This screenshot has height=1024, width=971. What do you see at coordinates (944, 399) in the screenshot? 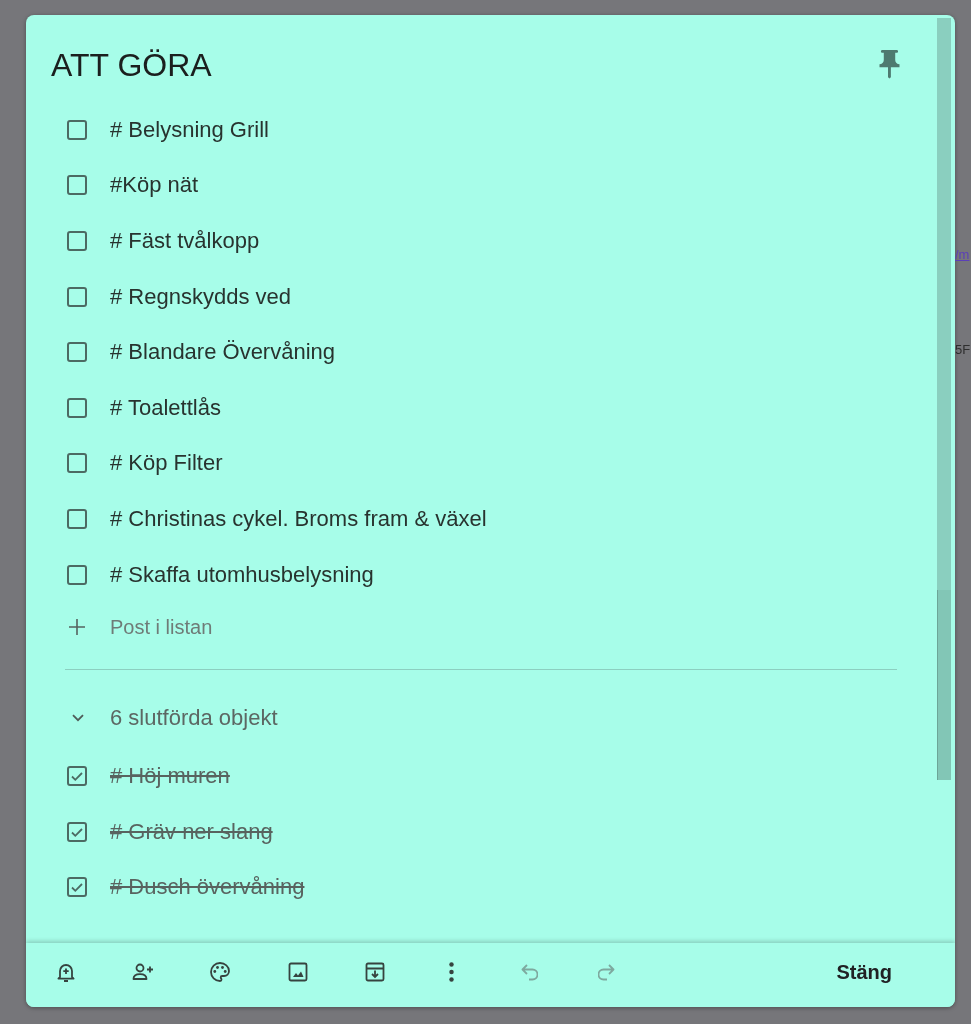
I see `scrollbar-track` at bounding box center [944, 399].